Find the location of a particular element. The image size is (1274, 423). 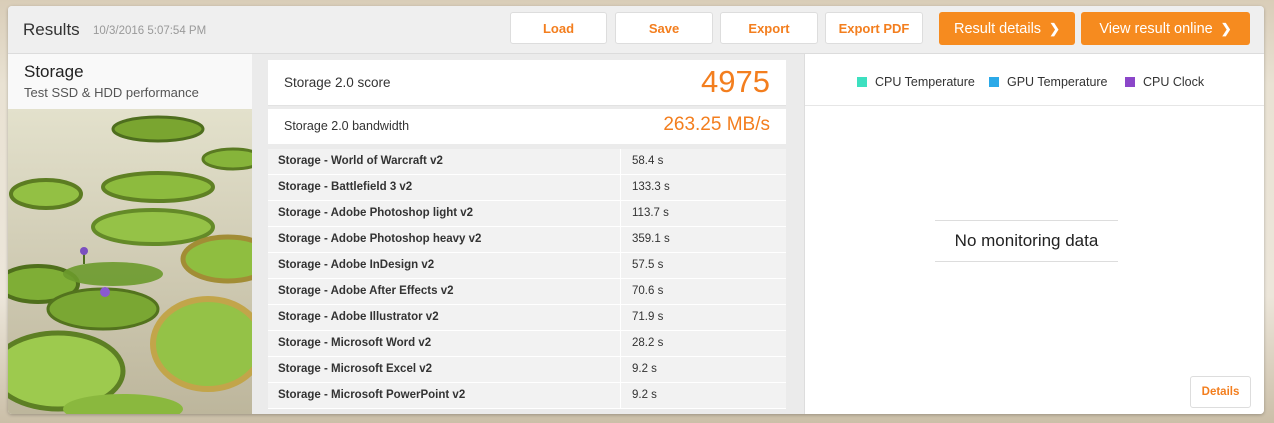

view-result-online-button: View result online ❯ is located at coordinates (1165, 28).